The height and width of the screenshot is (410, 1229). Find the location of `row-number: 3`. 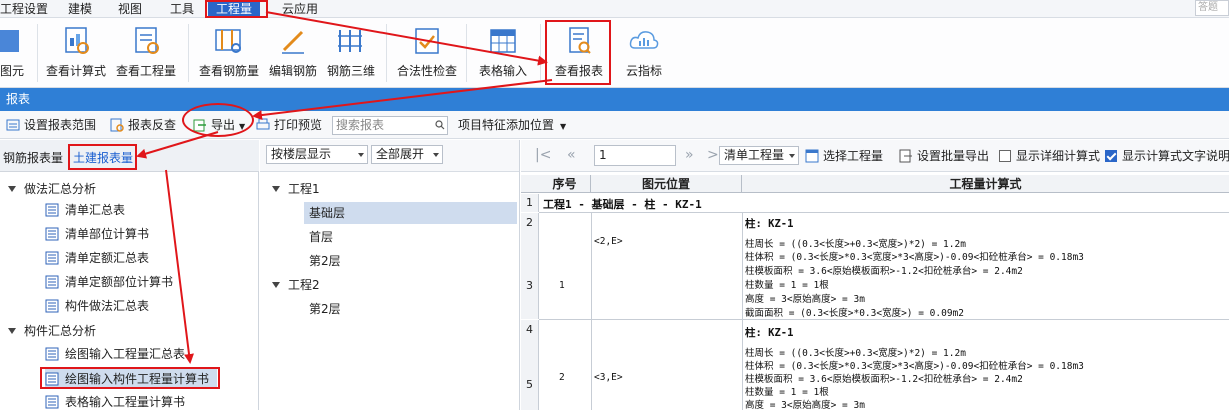

row-number: 3 is located at coordinates (530, 286).